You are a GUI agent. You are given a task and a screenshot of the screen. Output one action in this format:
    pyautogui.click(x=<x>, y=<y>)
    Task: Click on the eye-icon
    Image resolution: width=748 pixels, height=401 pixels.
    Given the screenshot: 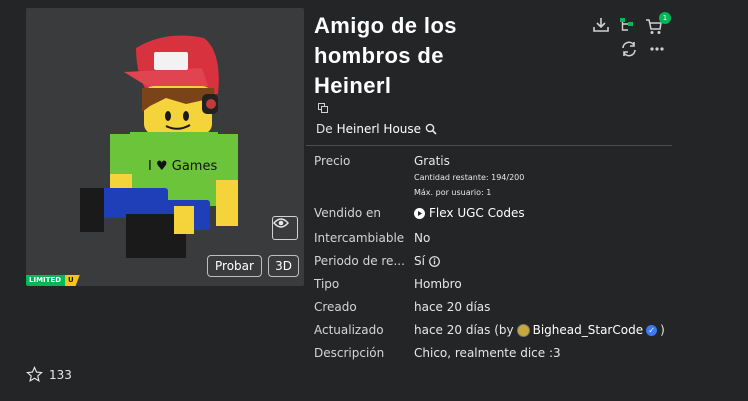 What is the action you would take?
    pyautogui.click(x=281, y=223)
    